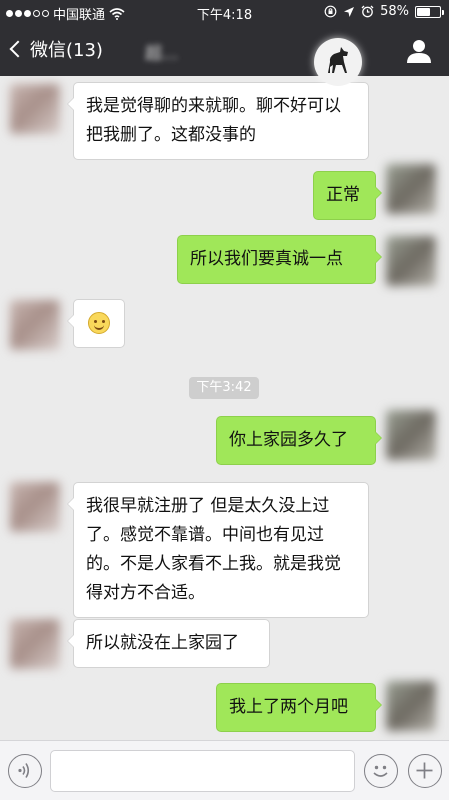 This screenshot has height=800, width=449. I want to click on message-bubble: 所以就没在上家园了, so click(168, 643).